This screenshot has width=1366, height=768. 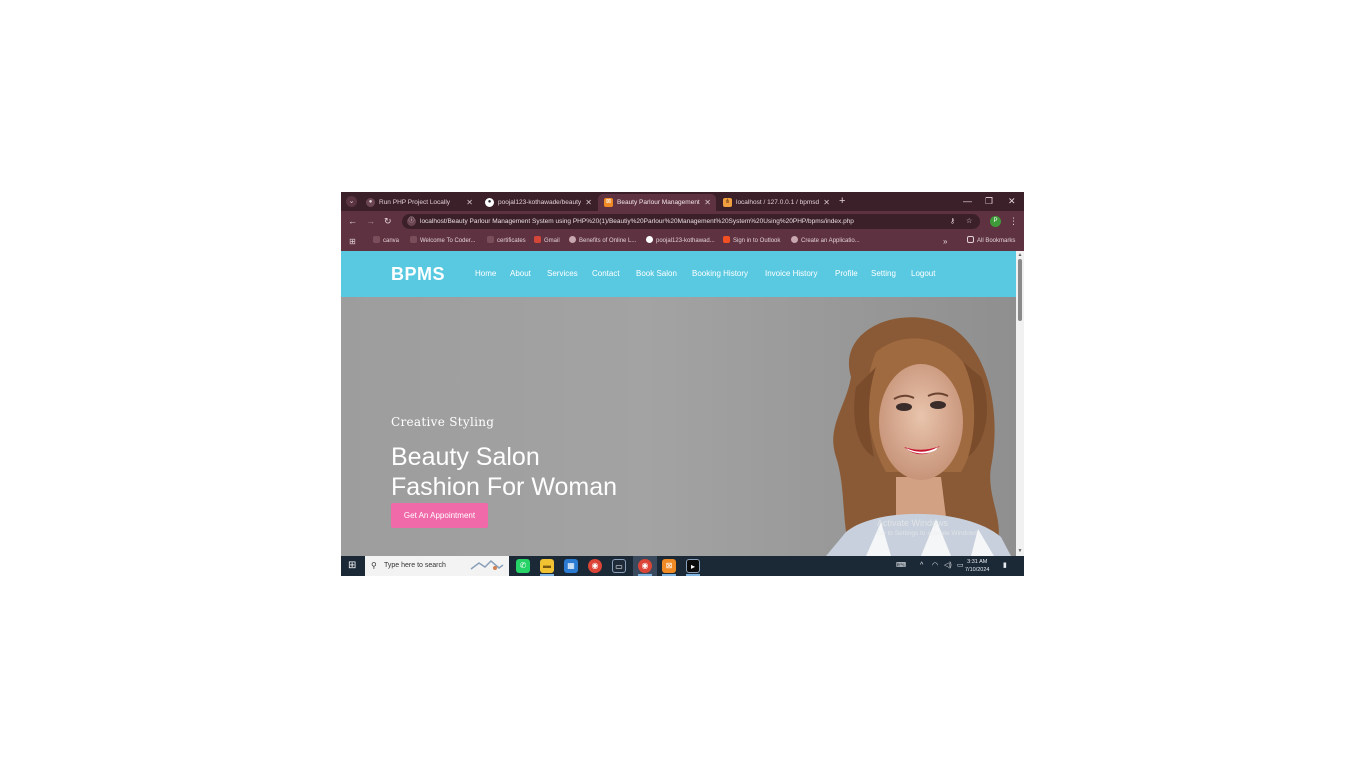 What do you see at coordinates (1013, 221) in the screenshot?
I see `kebab-menu-icon: ⋮` at bounding box center [1013, 221].